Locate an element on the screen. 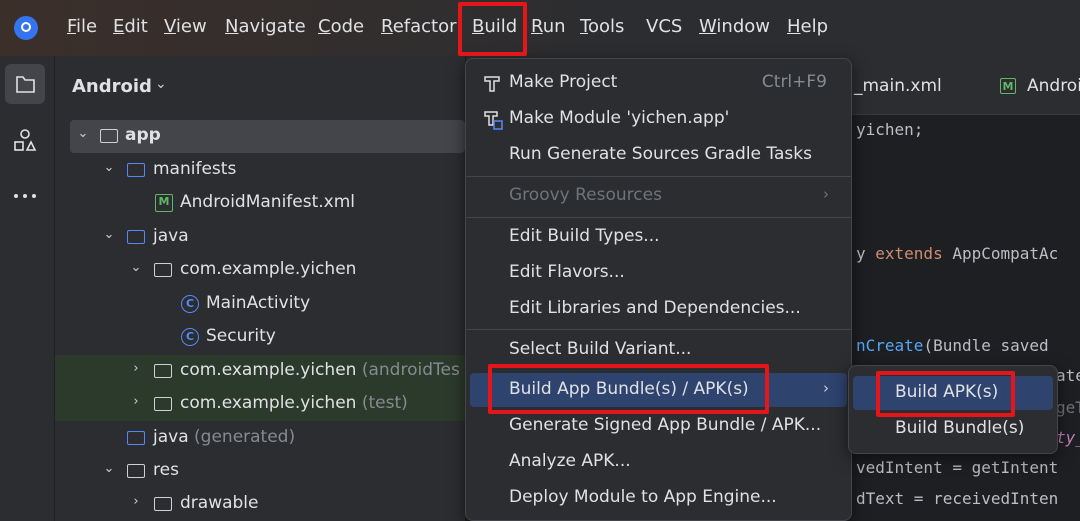 This screenshot has height=521, width=1080. menu-help: Help is located at coordinates (807, 26).